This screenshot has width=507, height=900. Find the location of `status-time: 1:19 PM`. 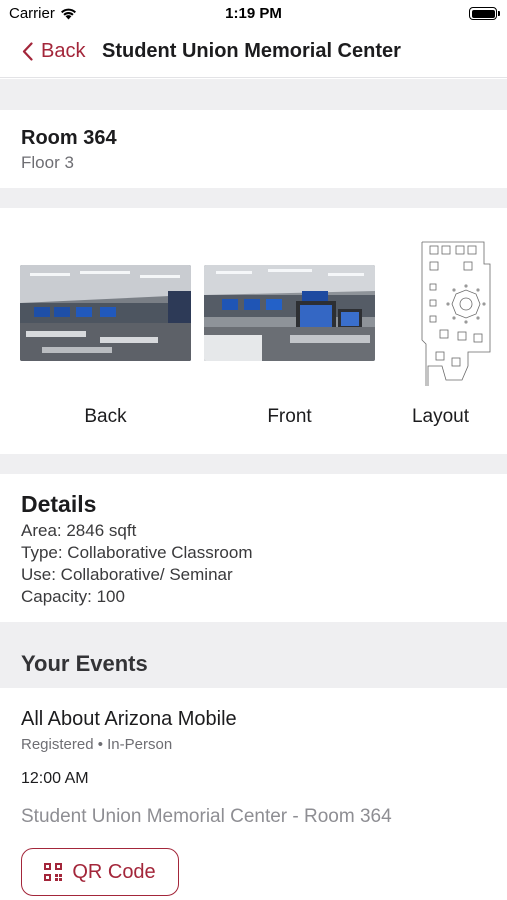

status-time: 1:19 PM is located at coordinates (253, 13).